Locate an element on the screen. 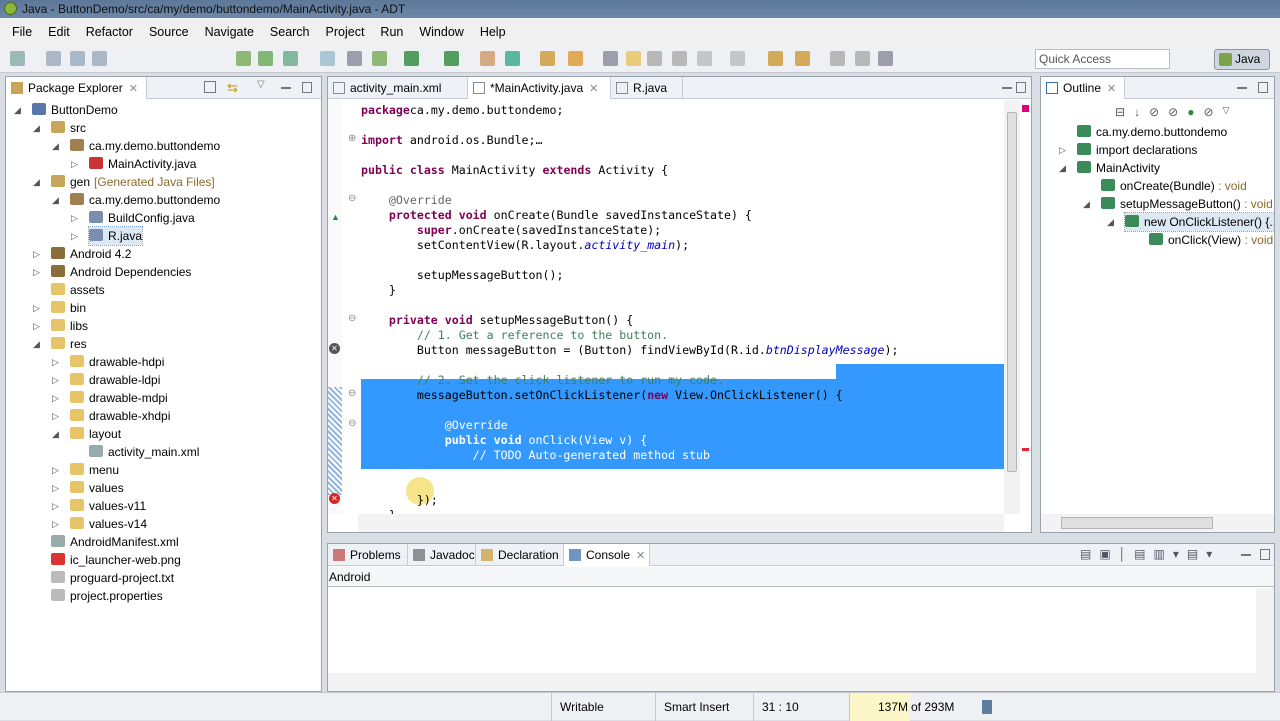 The height and width of the screenshot is (721, 1280). tab-console: Console ✕ is located at coordinates (607, 555).